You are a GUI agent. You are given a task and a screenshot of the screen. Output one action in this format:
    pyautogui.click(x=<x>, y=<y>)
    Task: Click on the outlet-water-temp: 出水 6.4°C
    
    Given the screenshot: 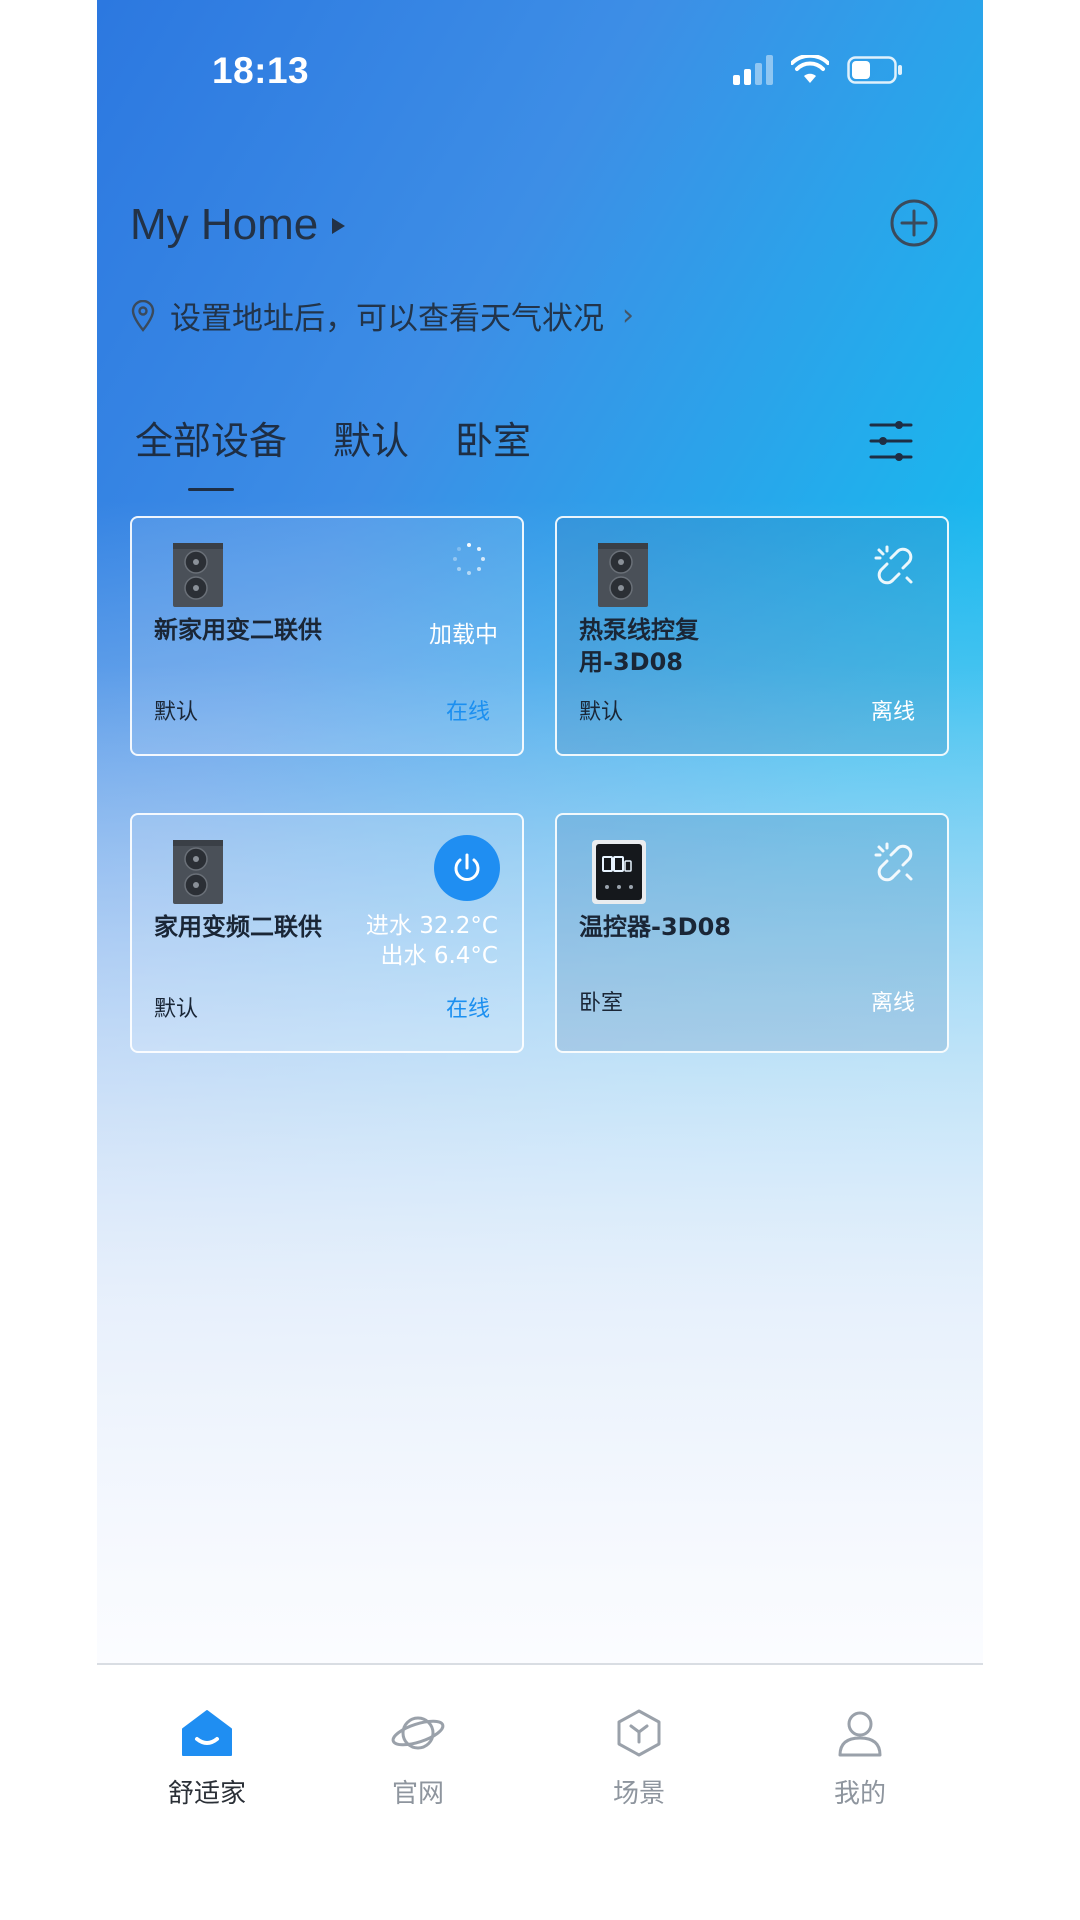 What is the action you would take?
    pyautogui.click(x=439, y=956)
    